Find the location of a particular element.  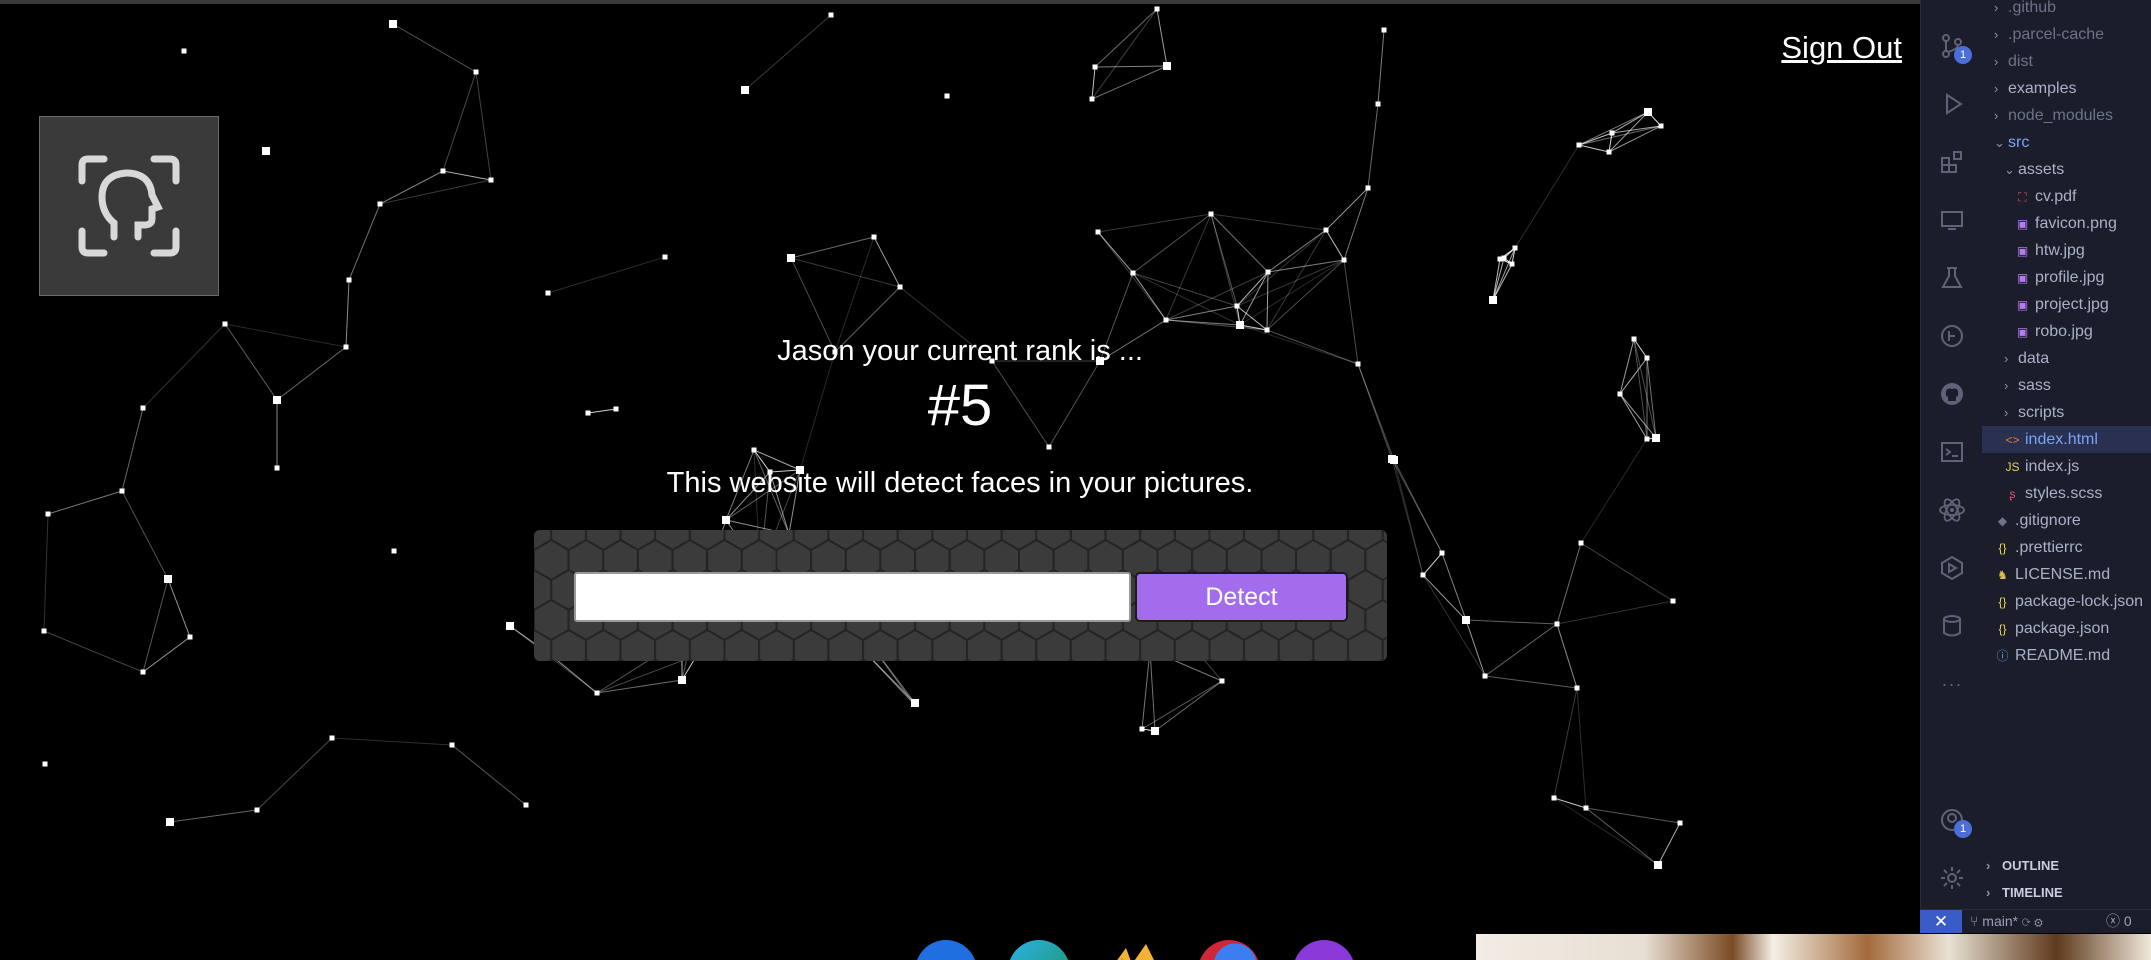

logo-card is located at coordinates (129, 206).